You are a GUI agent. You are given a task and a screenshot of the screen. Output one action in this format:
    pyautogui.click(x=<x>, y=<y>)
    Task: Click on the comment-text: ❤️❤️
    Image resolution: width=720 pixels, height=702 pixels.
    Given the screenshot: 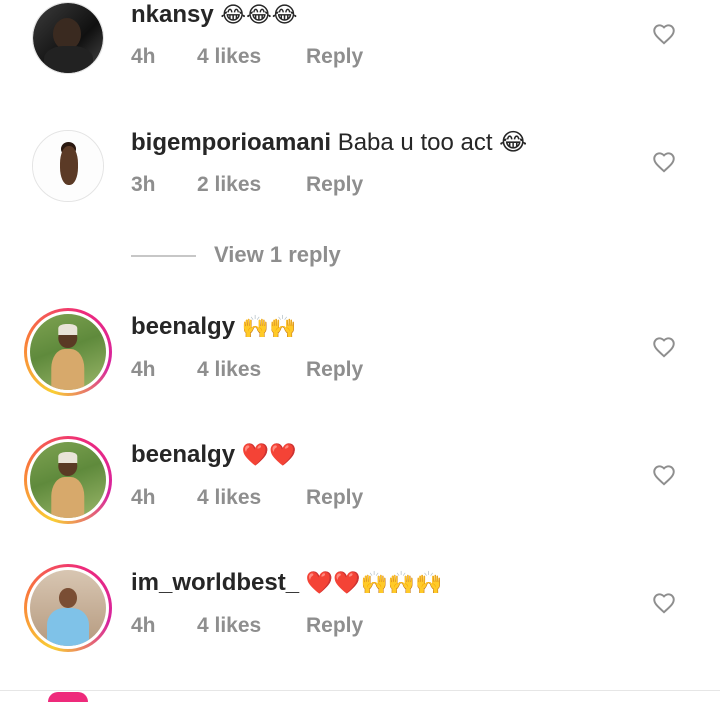 What is the action you would take?
    pyautogui.click(x=269, y=454)
    